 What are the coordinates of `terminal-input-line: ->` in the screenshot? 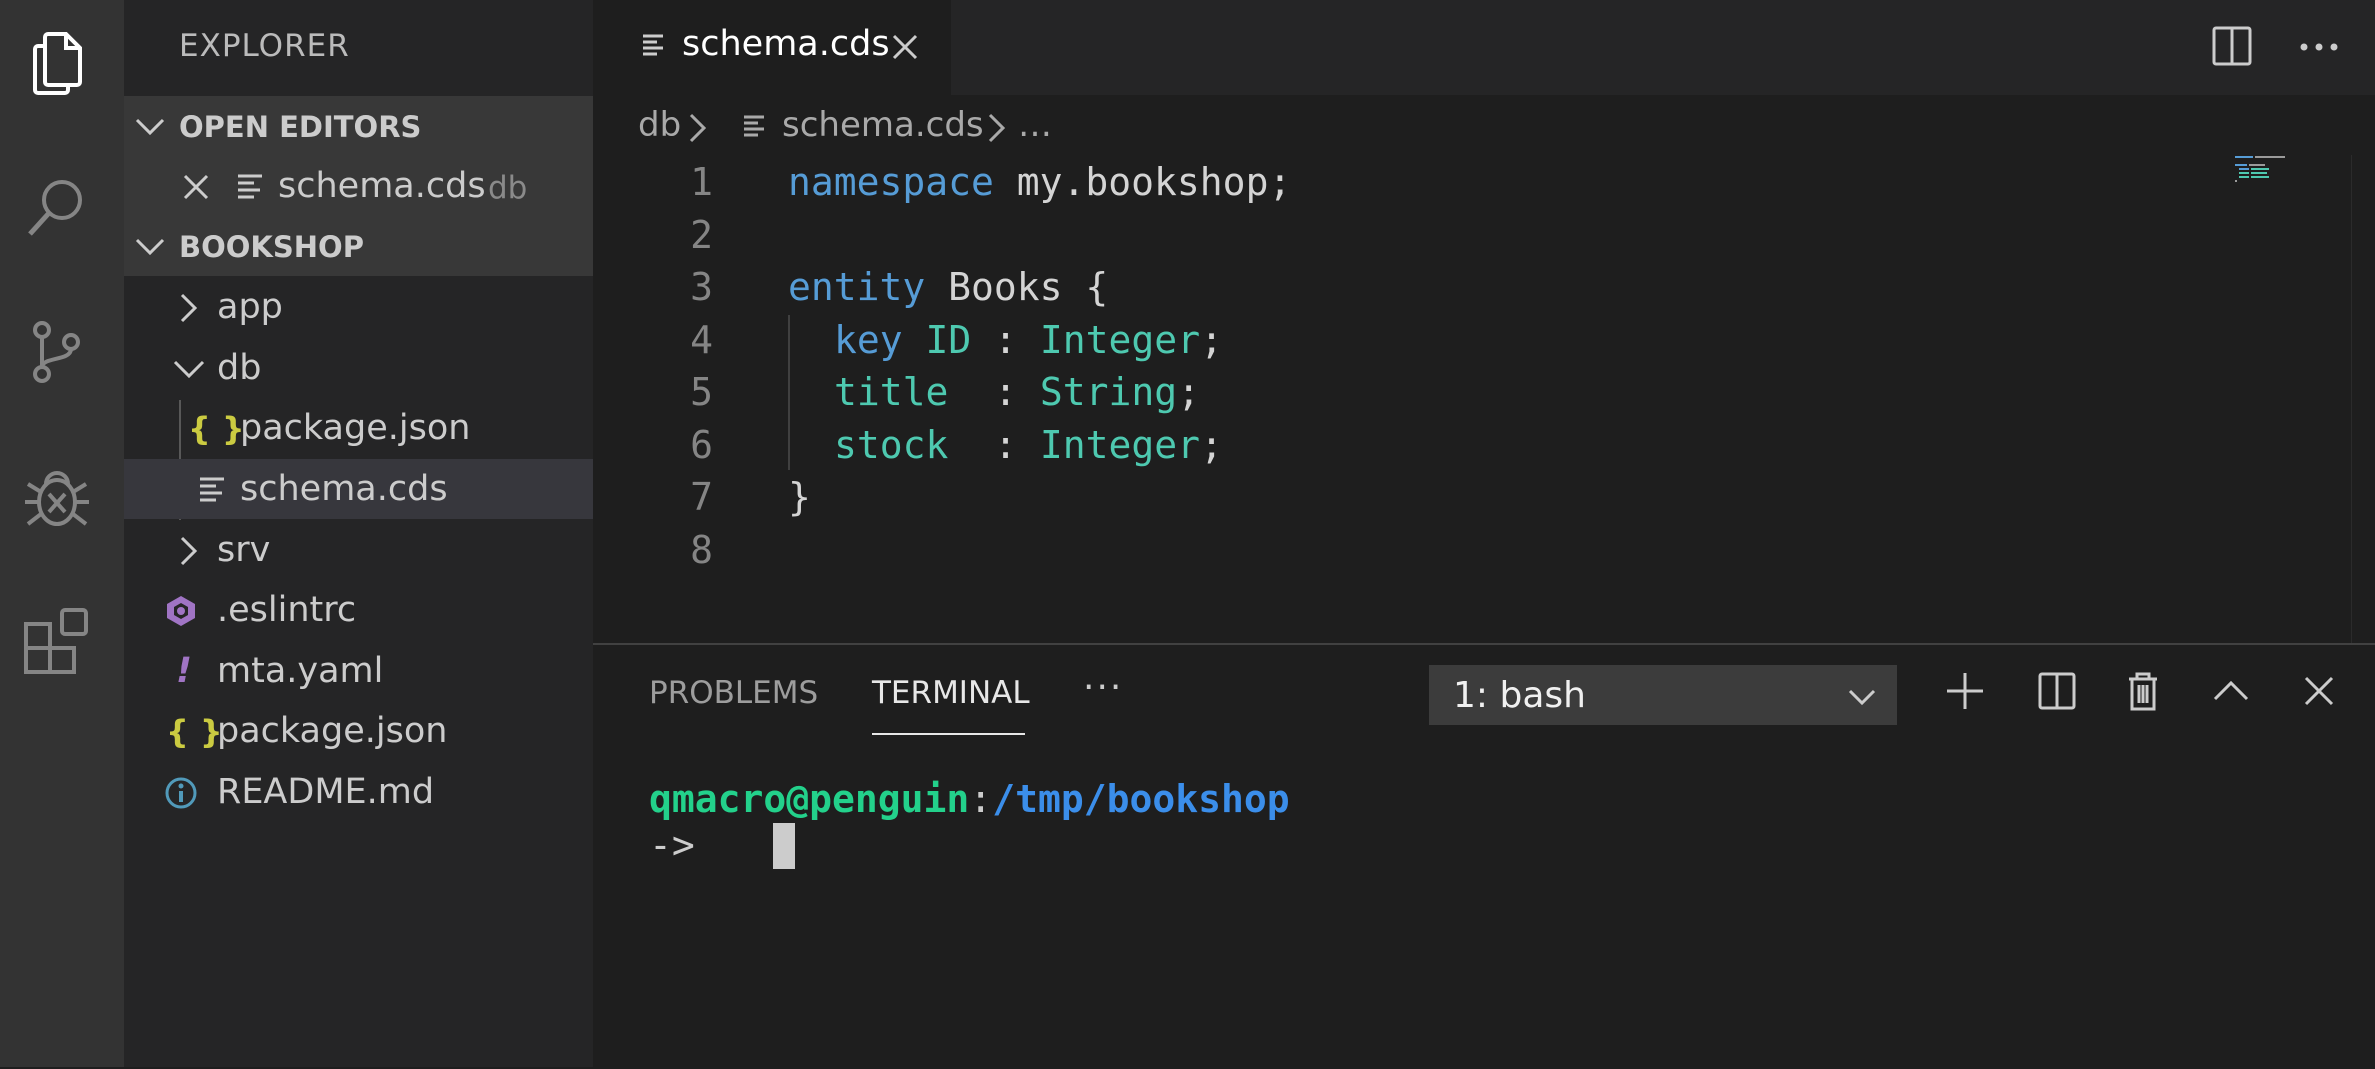 It's located at (722, 846).